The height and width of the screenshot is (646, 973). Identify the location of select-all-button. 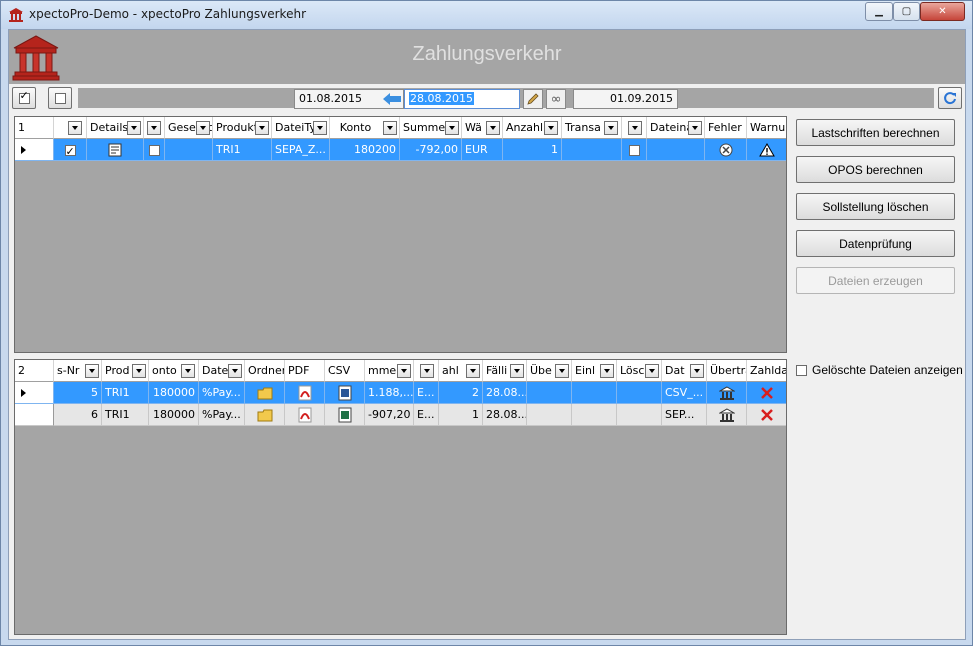
(24, 98).